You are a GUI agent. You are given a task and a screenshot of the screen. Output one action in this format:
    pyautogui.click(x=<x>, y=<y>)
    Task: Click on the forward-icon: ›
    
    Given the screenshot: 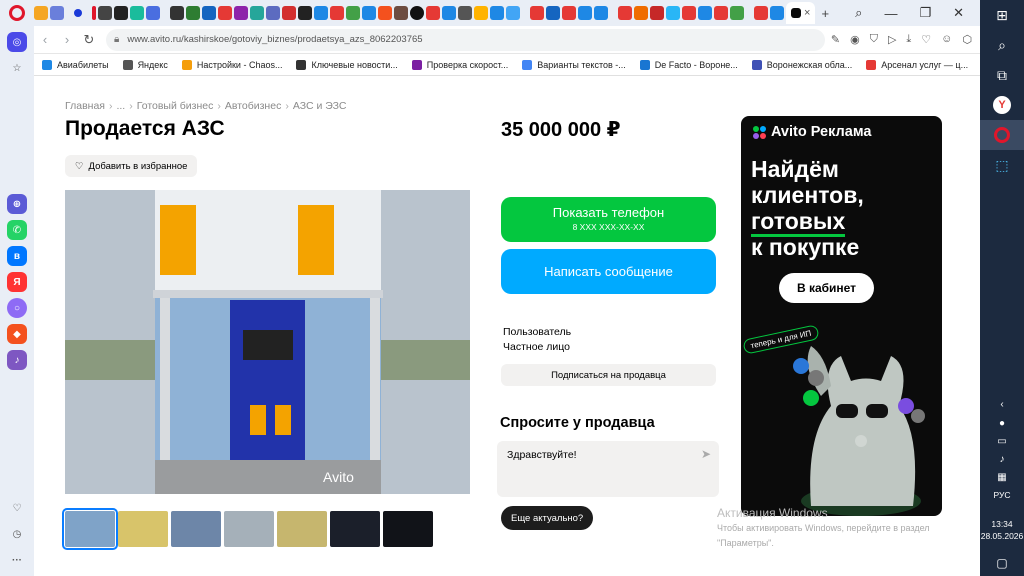 What is the action you would take?
    pyautogui.click(x=67, y=39)
    